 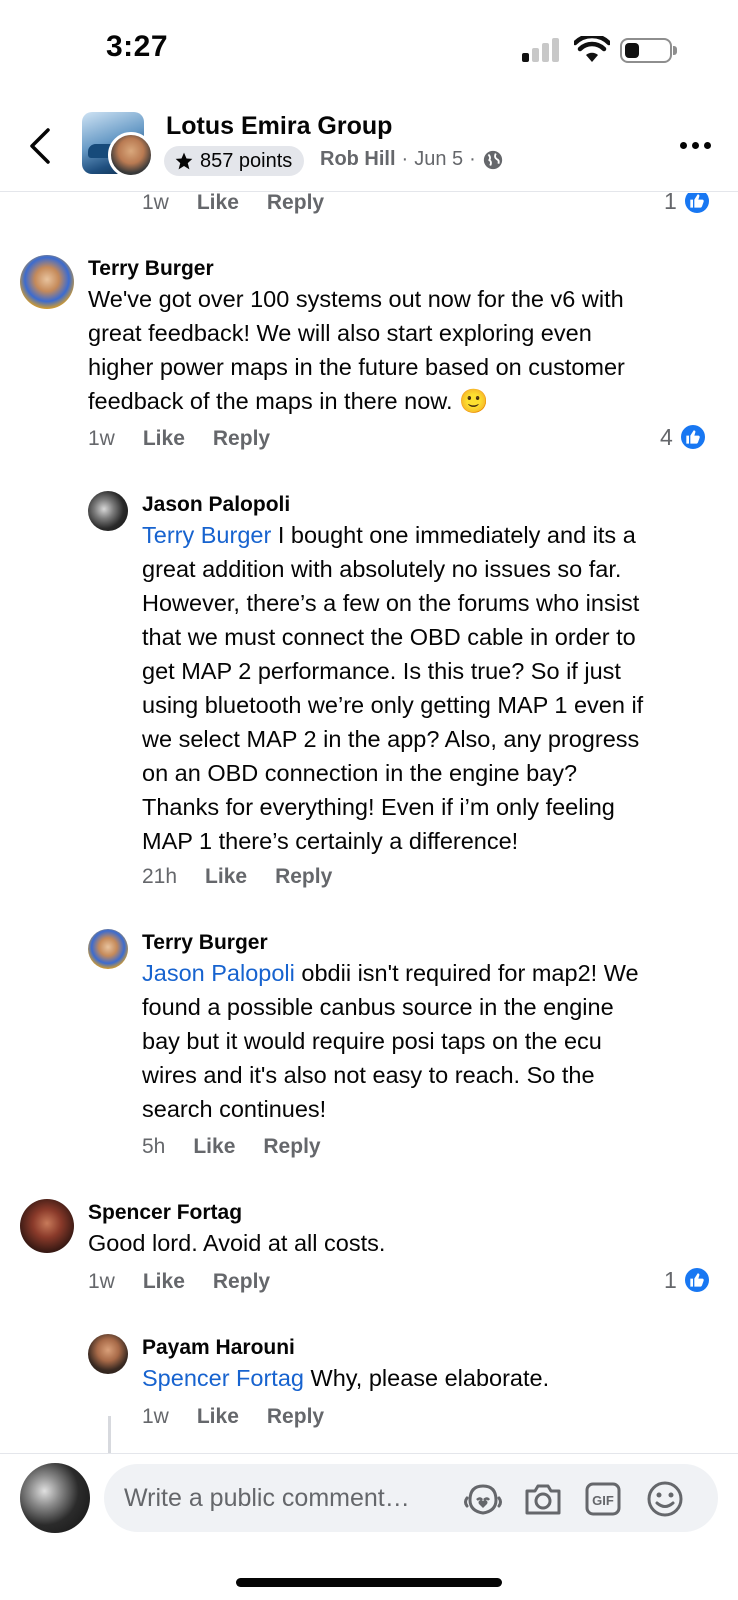 What do you see at coordinates (55, 1498) in the screenshot?
I see `my-avatar` at bounding box center [55, 1498].